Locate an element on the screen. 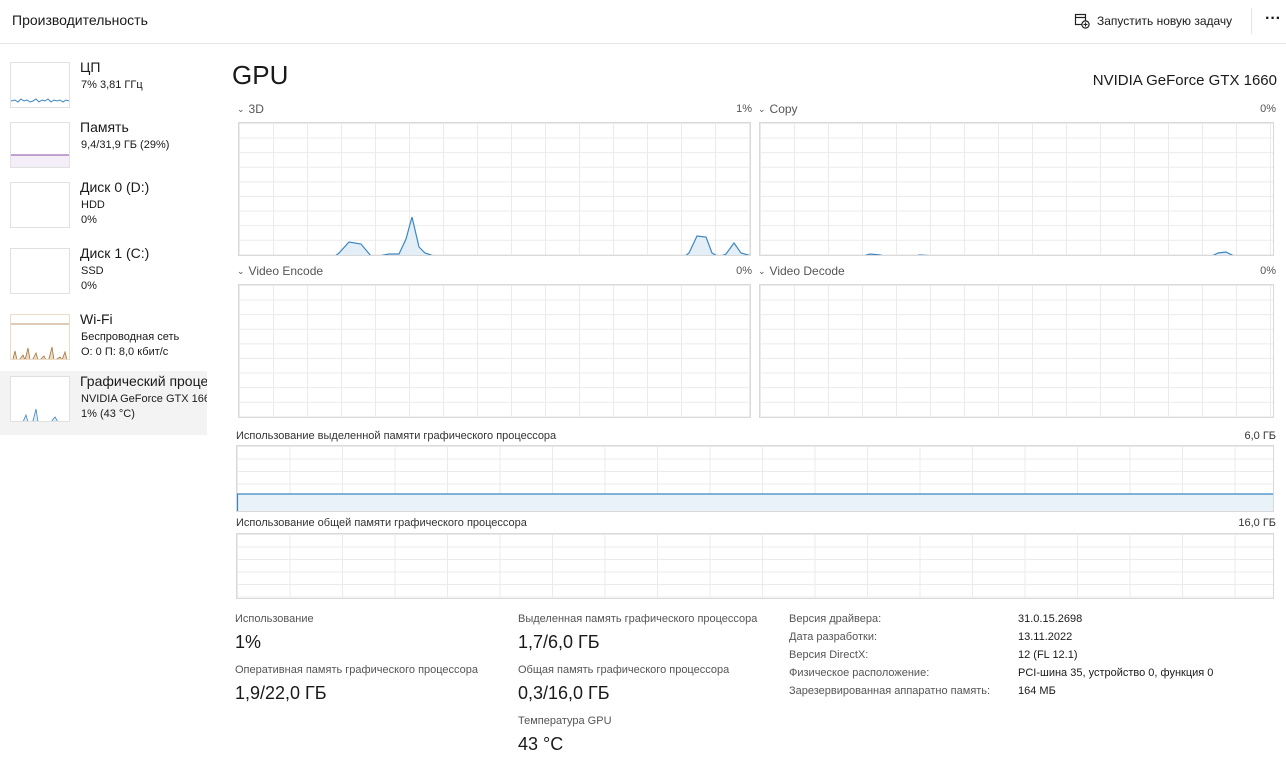  sidebar-item-detail: 7% 3,81 ГГц is located at coordinates (112, 85).